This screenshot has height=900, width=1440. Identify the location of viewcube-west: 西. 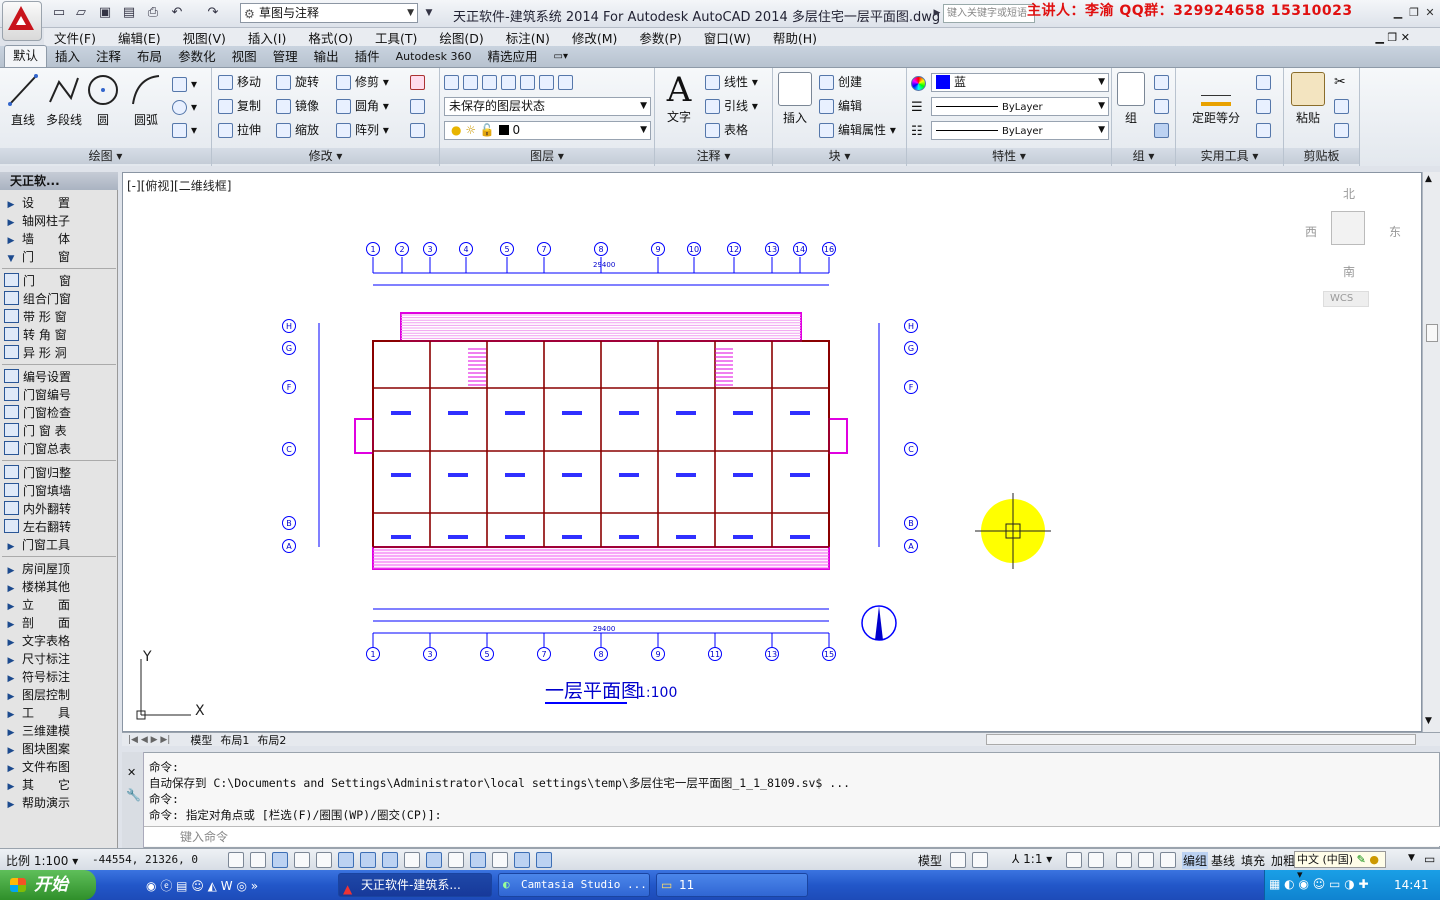
(1311, 231).